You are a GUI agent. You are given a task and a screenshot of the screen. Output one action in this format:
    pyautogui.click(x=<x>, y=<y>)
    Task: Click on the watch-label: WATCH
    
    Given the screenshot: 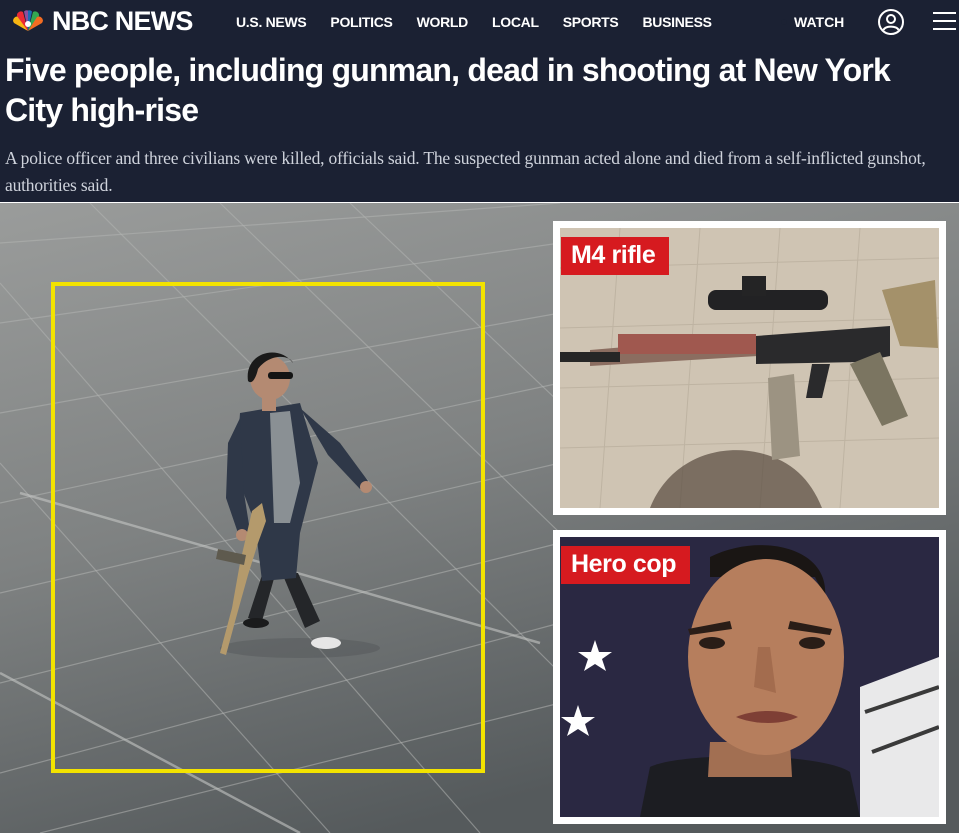 What is the action you would take?
    pyautogui.click(x=819, y=22)
    